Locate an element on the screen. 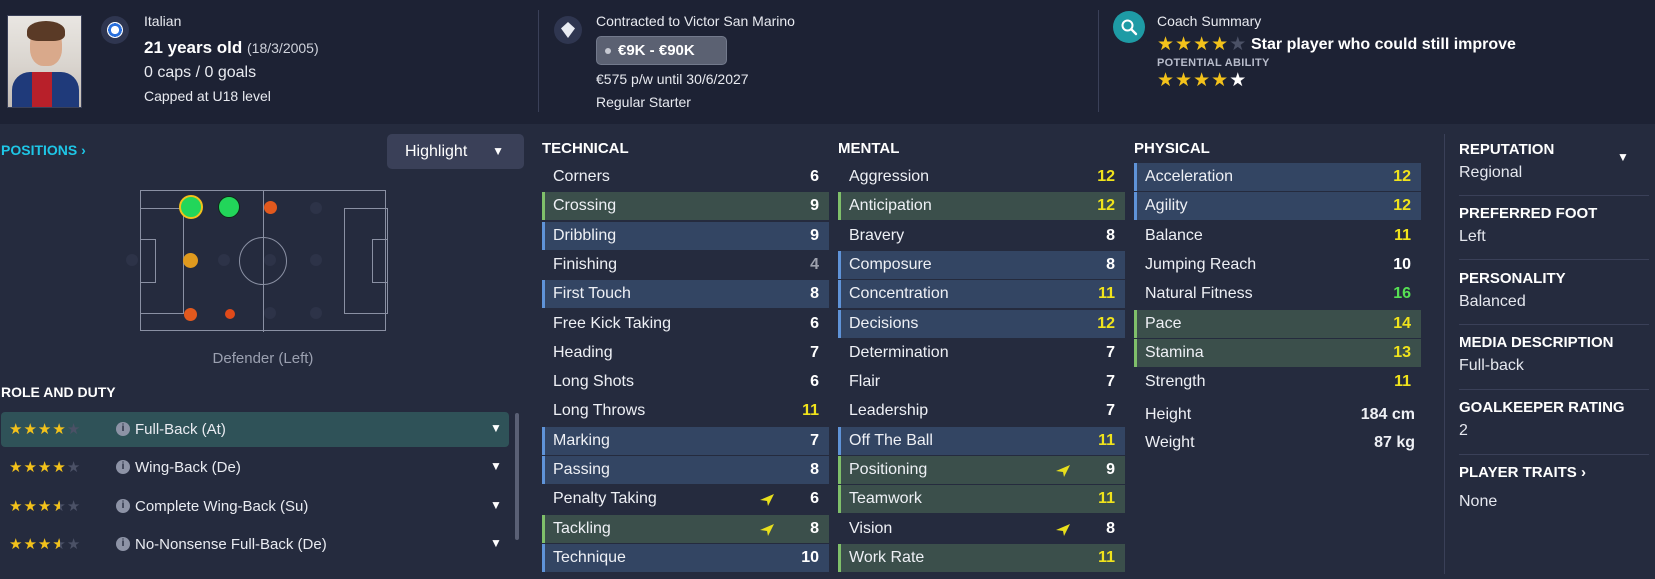 This screenshot has width=1655, height=579. attribute-row: Long Throws 11 is located at coordinates (685, 411).